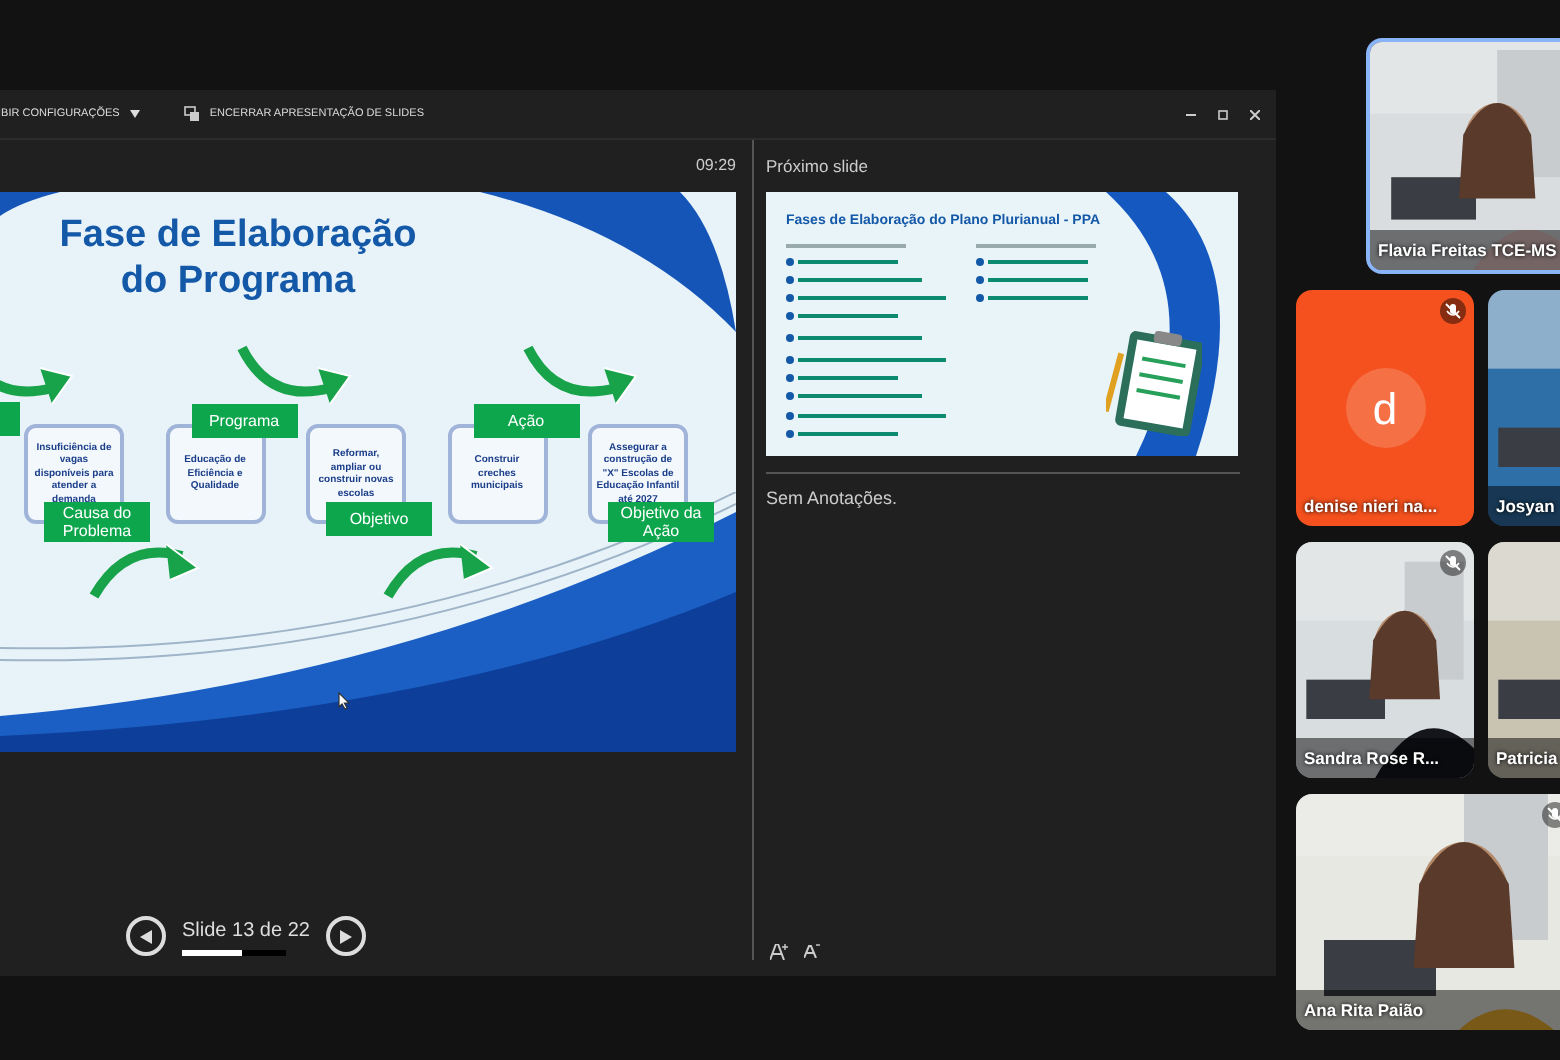 Image resolution: width=1560 pixels, height=1060 pixels. What do you see at coordinates (1223, 114) in the screenshot?
I see `restore-icon` at bounding box center [1223, 114].